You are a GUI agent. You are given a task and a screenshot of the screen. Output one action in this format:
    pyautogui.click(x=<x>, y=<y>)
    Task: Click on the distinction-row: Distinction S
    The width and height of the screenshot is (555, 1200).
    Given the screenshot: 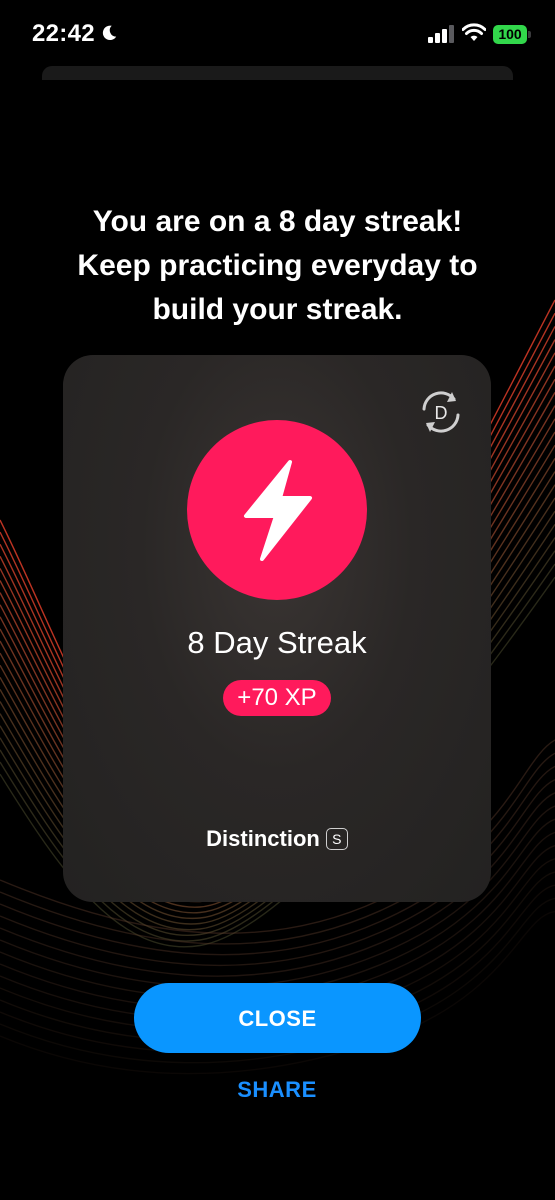 What is the action you would take?
    pyautogui.click(x=277, y=838)
    